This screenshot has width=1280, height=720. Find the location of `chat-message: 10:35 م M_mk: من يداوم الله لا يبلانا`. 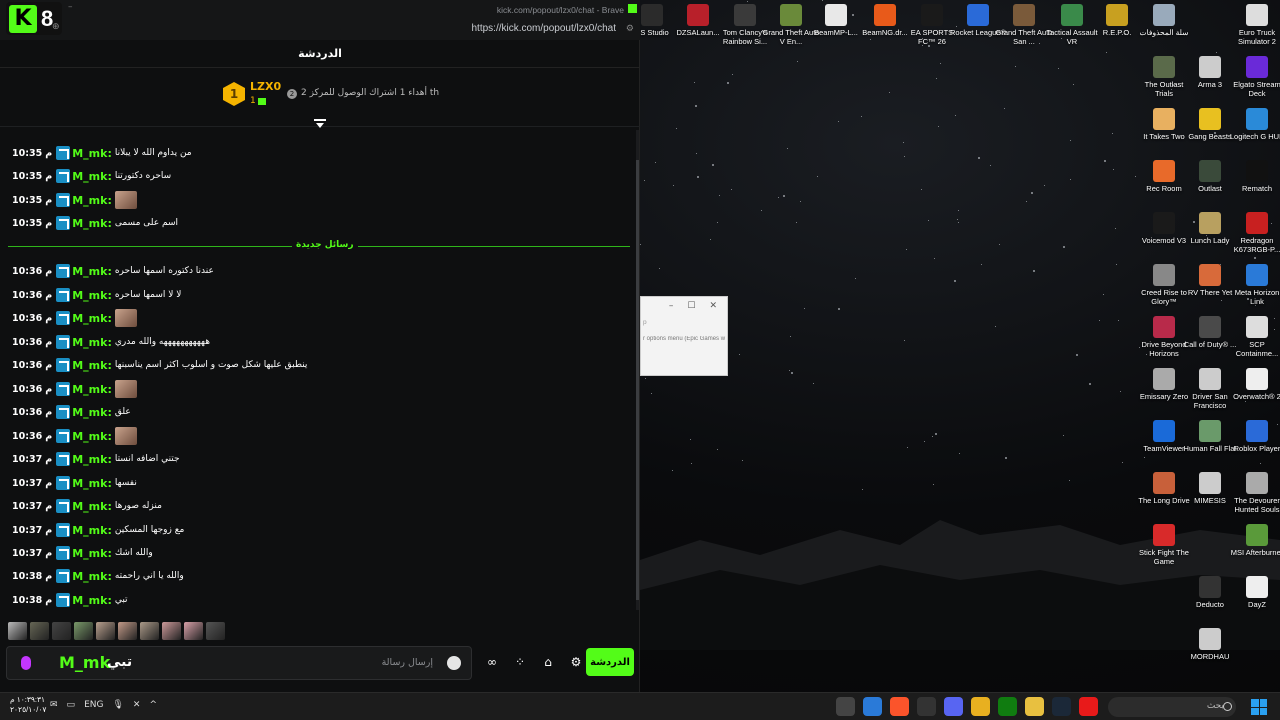

chat-message: 10:35 م M_mk: من يداوم الله لا يبلانا is located at coordinates (102, 153).